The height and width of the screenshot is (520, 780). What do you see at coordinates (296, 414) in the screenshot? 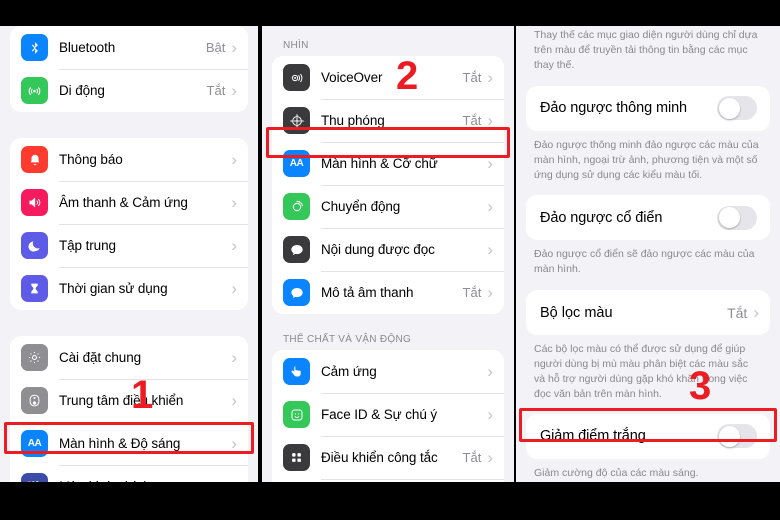
I see `face-id-icon` at bounding box center [296, 414].